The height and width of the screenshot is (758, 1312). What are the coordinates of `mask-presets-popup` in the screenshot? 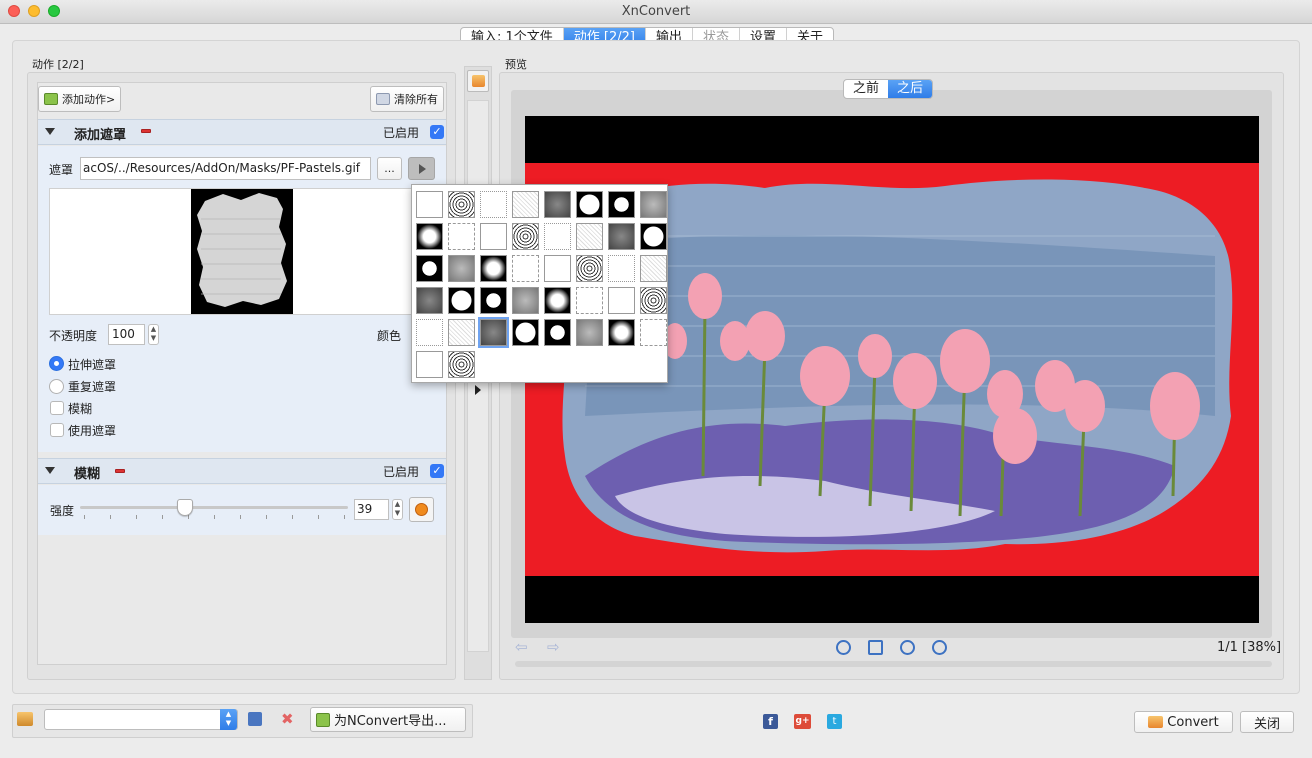 It's located at (539, 283).